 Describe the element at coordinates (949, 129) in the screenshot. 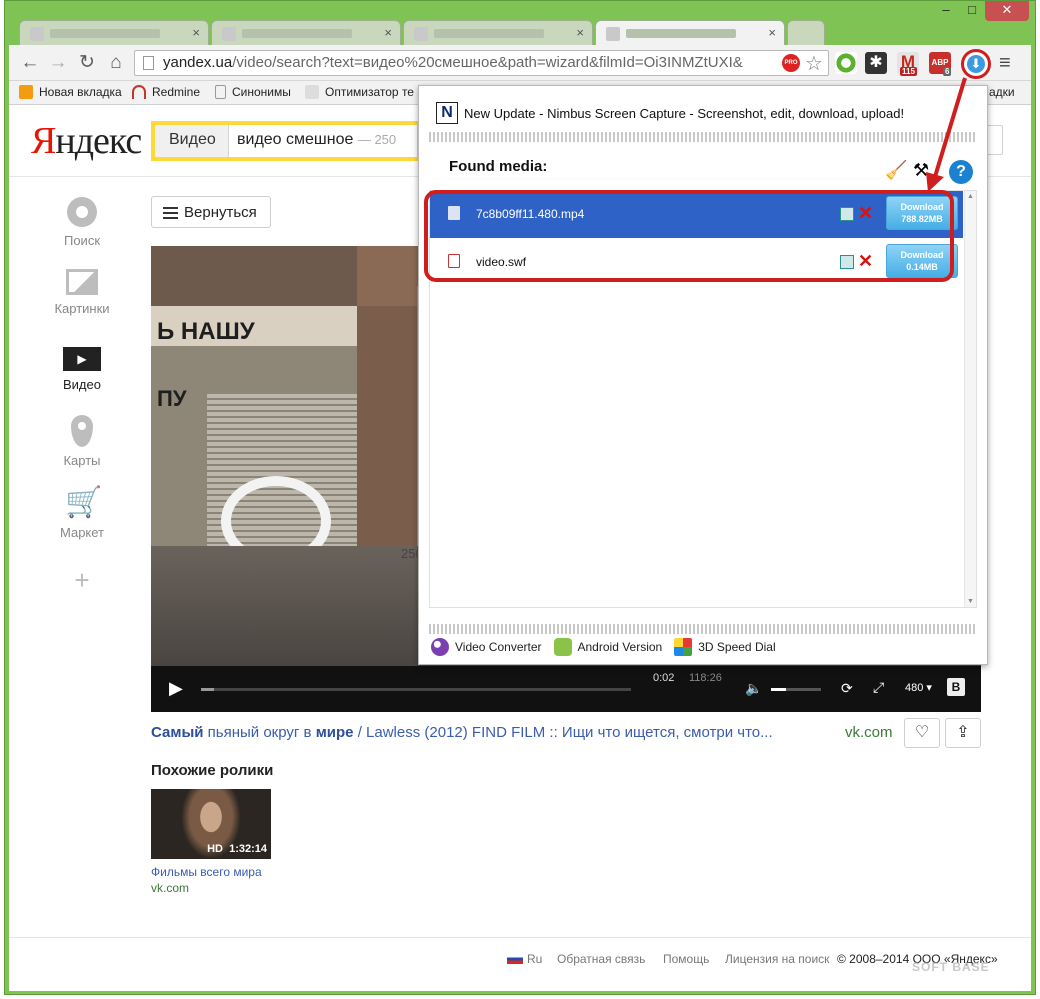

I see `arrow-line` at that location.